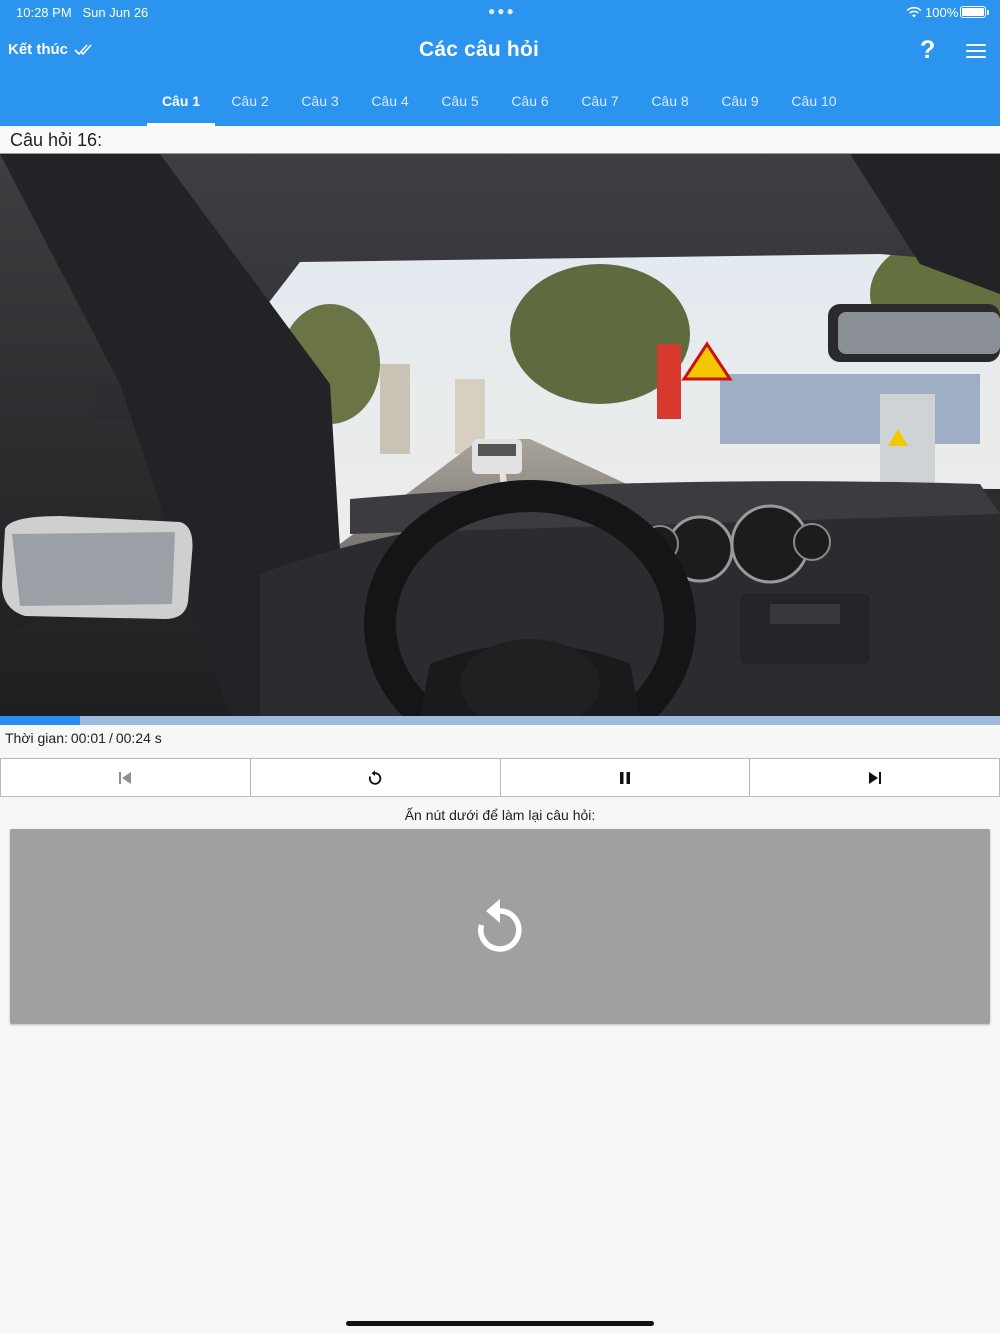  I want to click on time-label: Thời gian:, so click(36, 738).